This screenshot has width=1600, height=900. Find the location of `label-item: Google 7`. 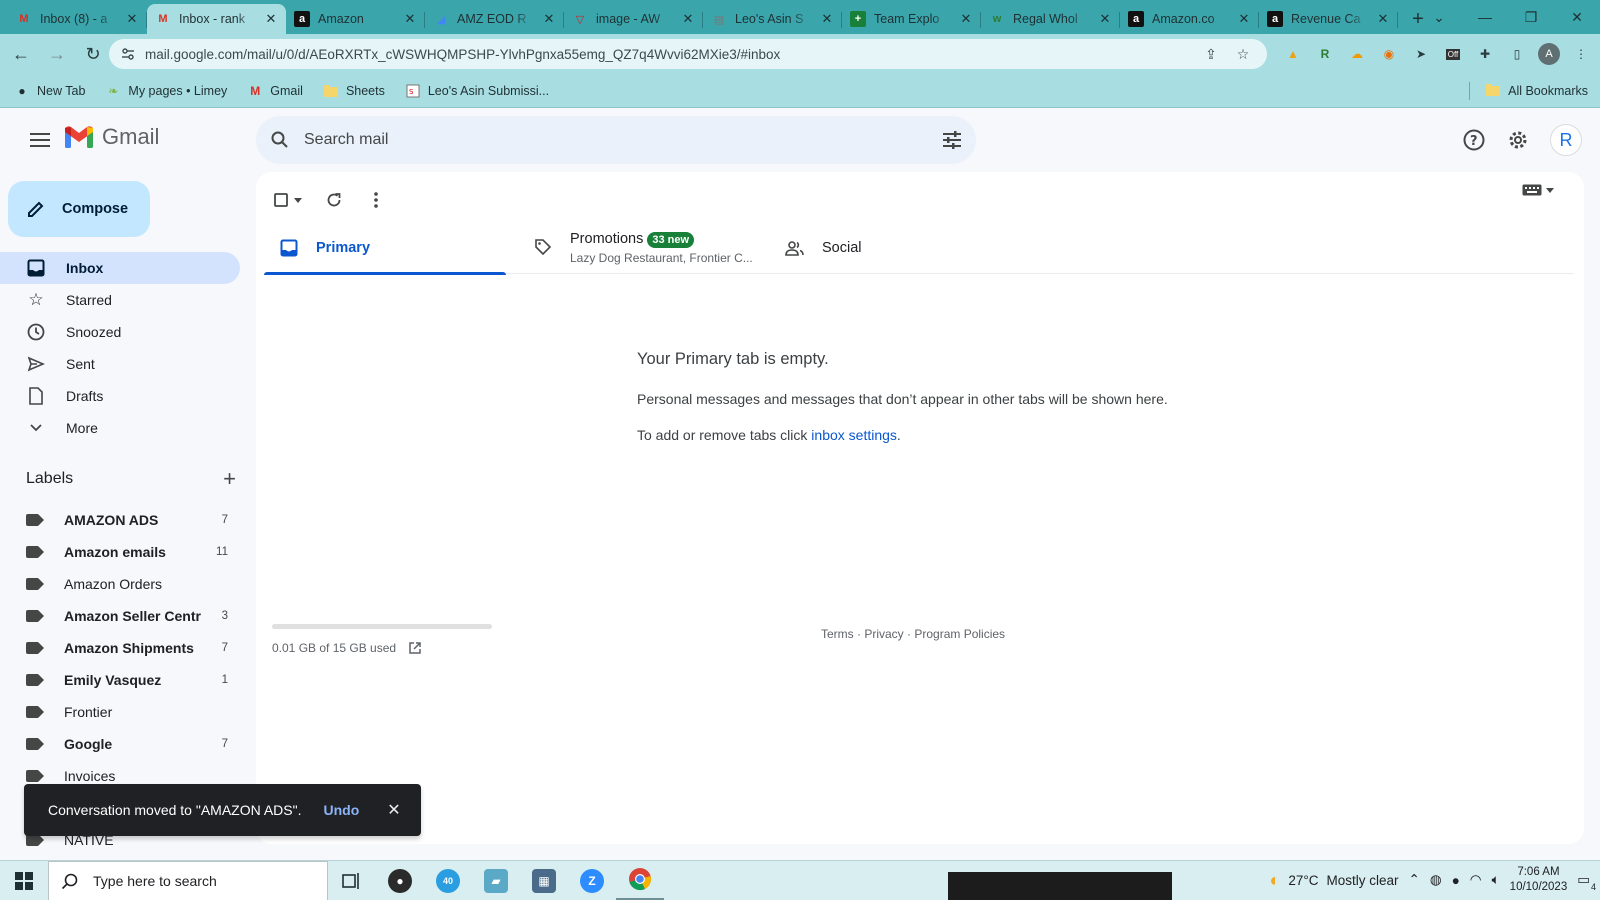

label-item: Google 7 is located at coordinates (120, 744).